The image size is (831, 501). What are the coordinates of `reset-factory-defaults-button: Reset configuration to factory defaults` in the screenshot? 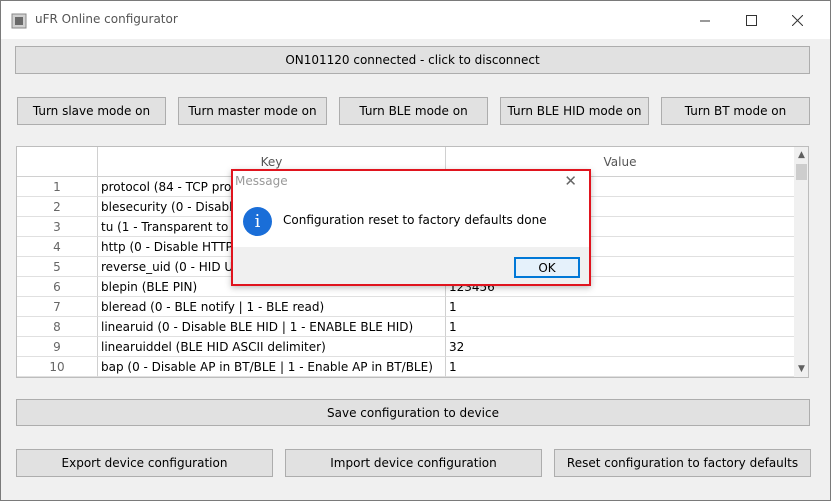 It's located at (682, 463).